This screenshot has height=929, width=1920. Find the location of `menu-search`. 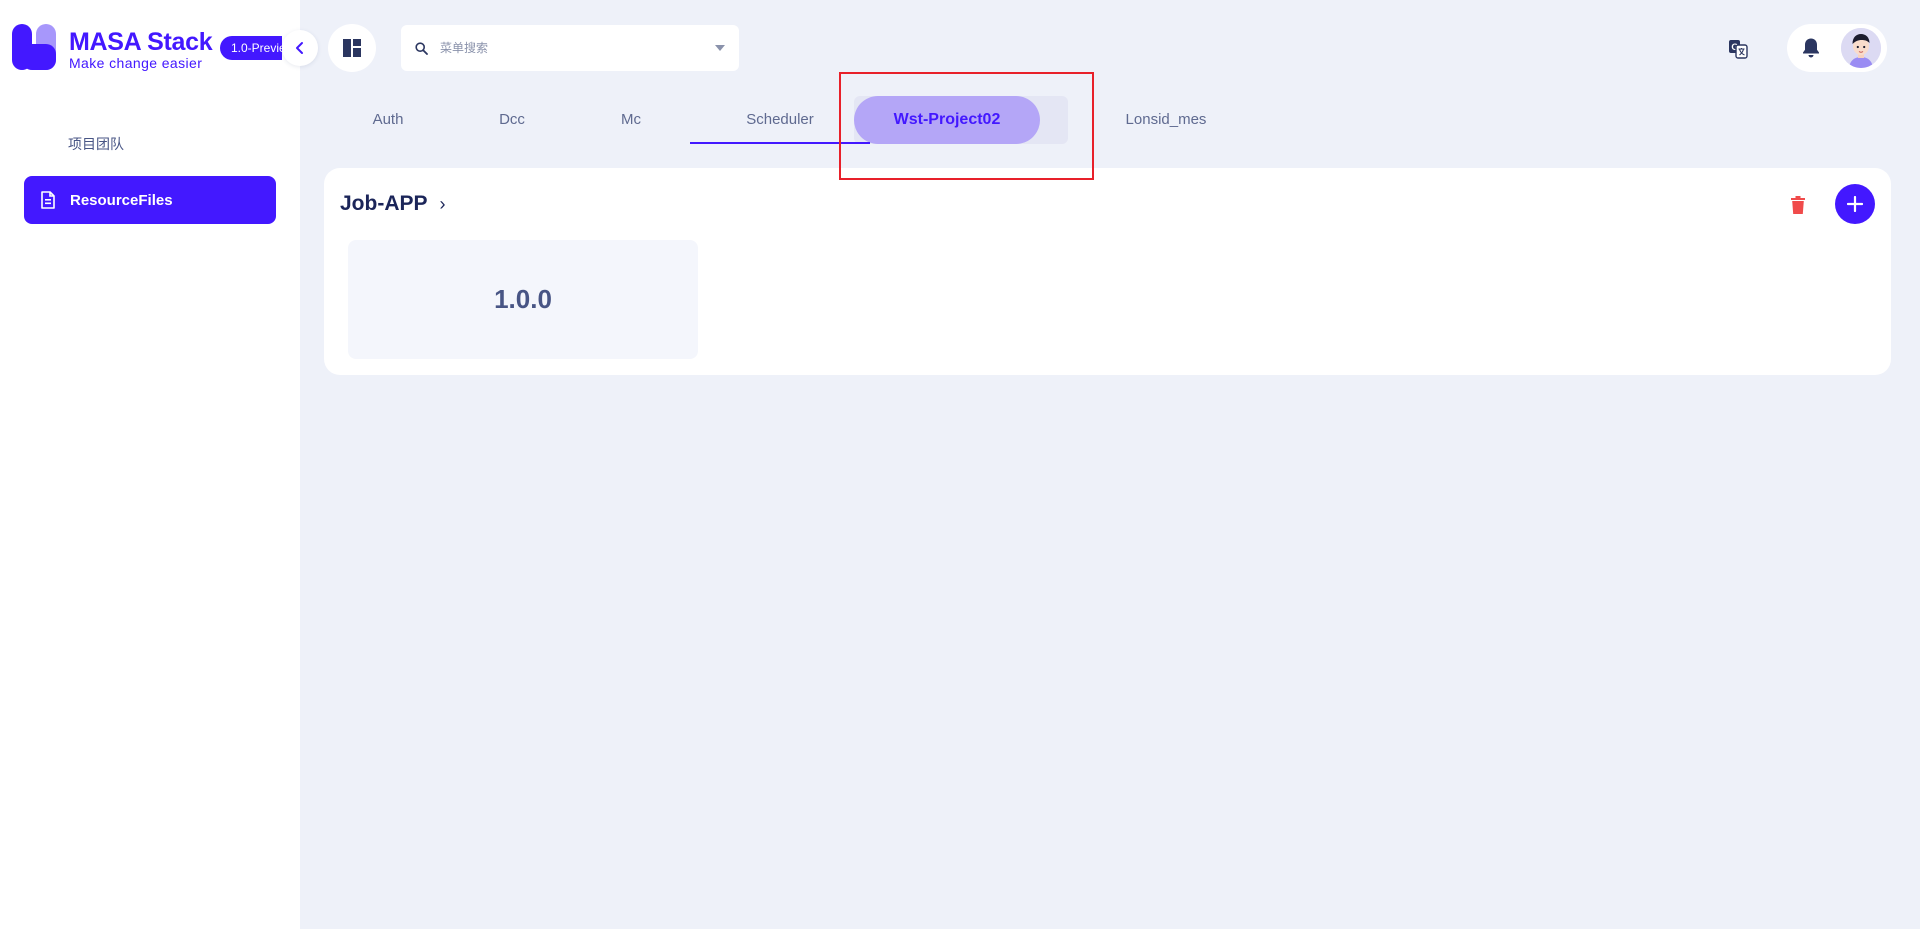

menu-search is located at coordinates (570, 48).